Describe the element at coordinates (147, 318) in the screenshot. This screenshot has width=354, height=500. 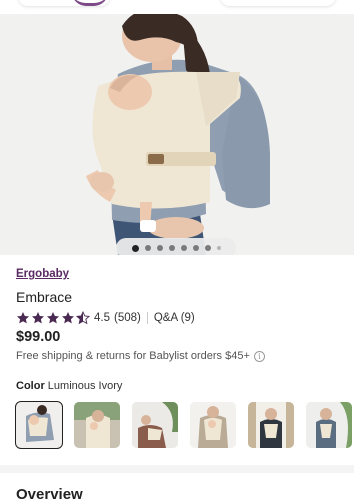
I see `divider` at that location.